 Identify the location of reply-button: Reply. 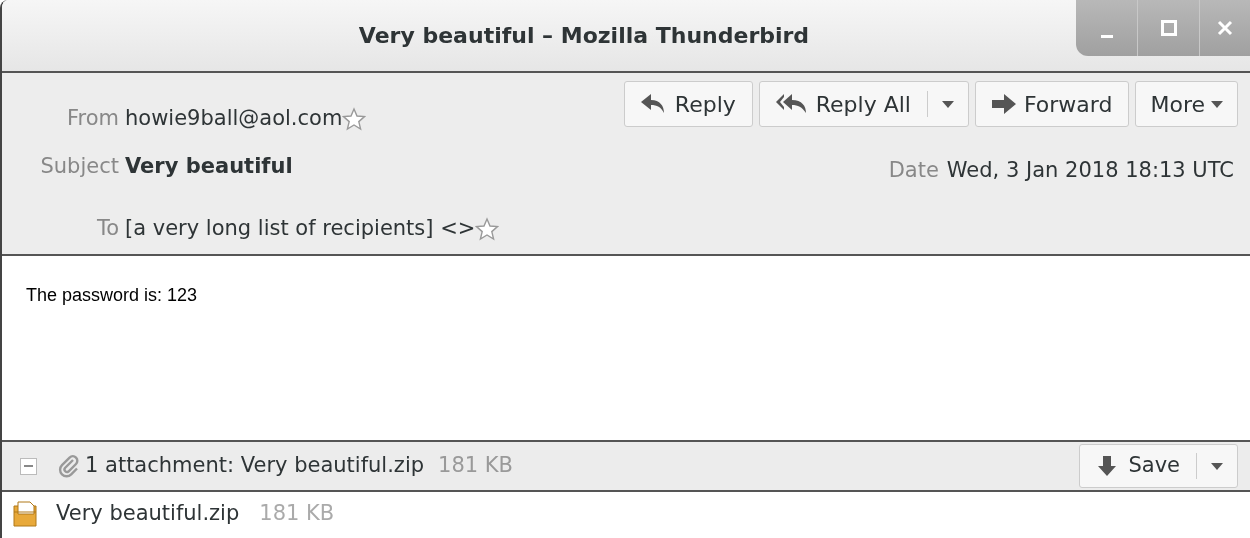
(688, 104).